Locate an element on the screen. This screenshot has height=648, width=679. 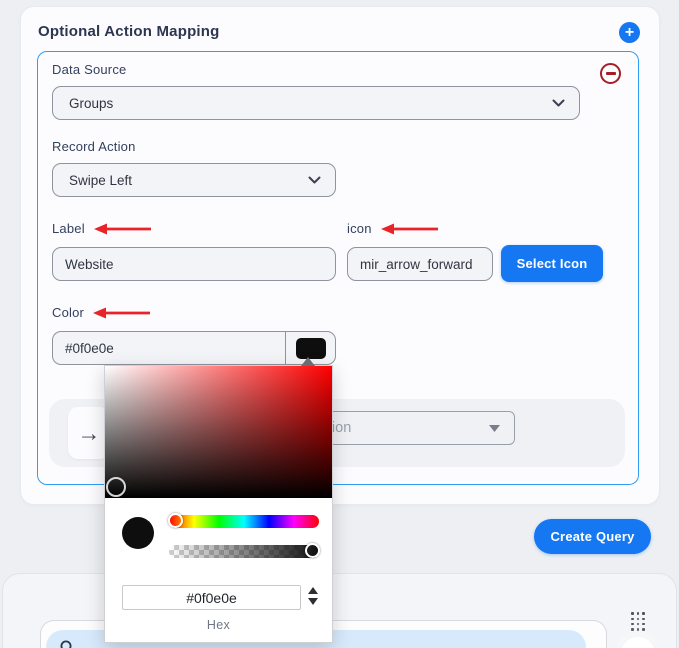
color-picker-popup: Hex is located at coordinates (218, 500).